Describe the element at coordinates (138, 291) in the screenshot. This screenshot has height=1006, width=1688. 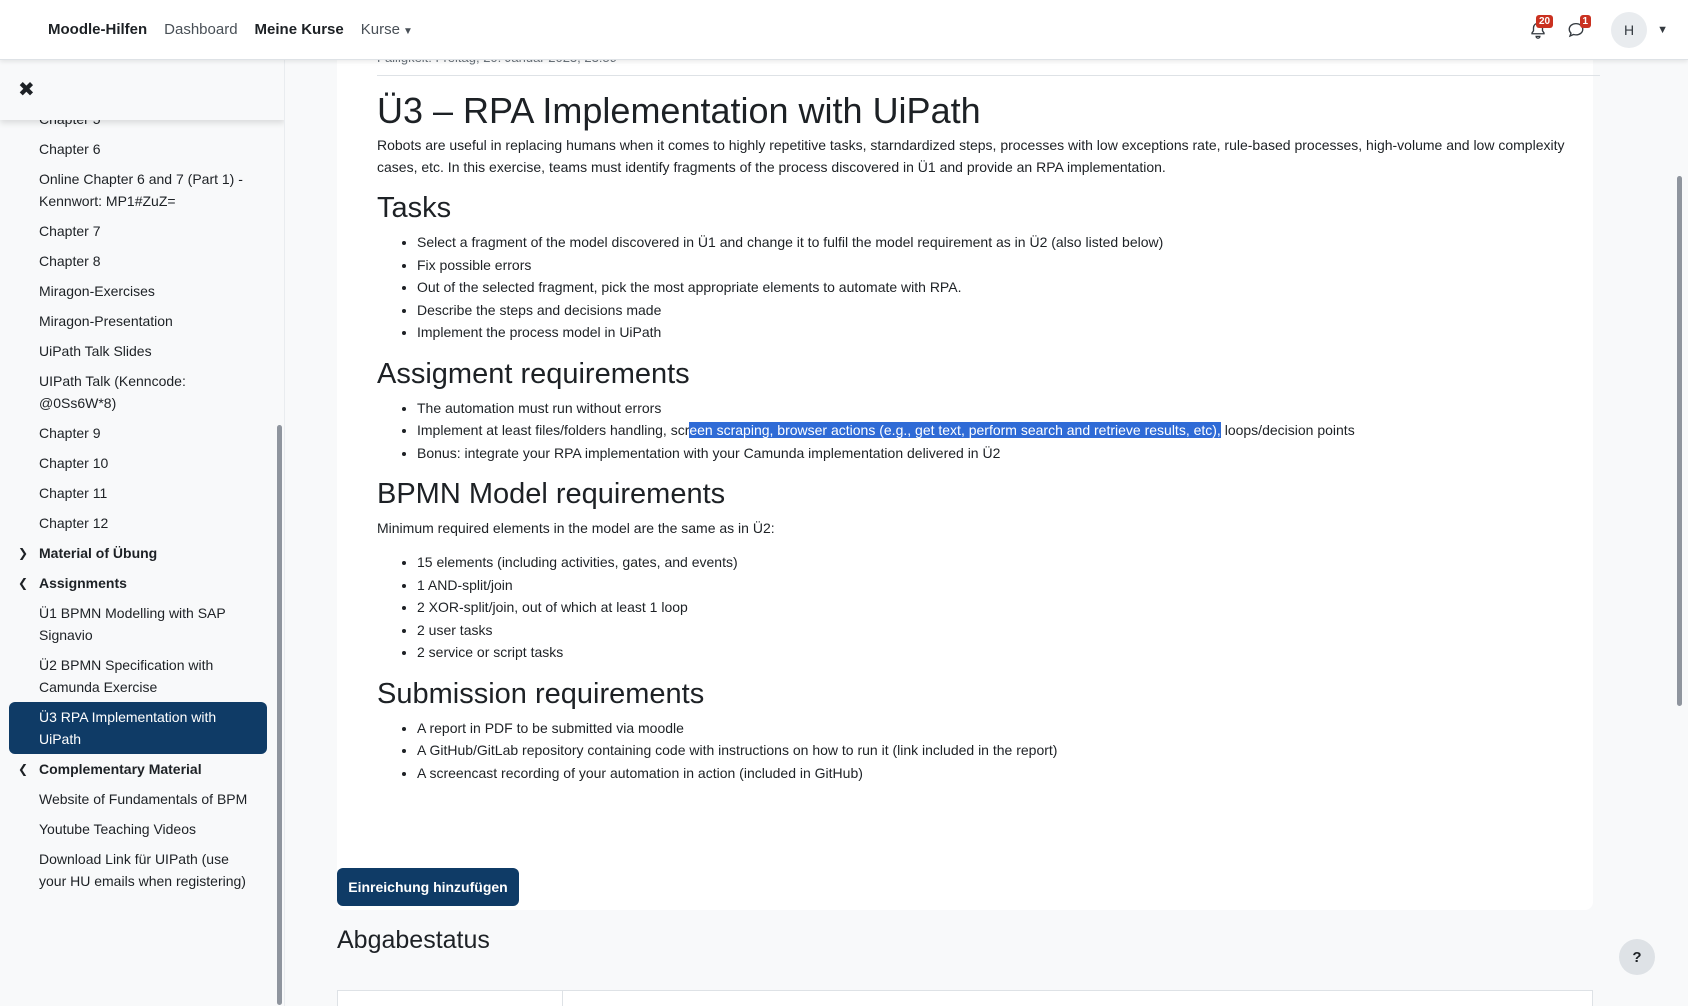
I see `course-index-item: Miragon-Exercises` at that location.